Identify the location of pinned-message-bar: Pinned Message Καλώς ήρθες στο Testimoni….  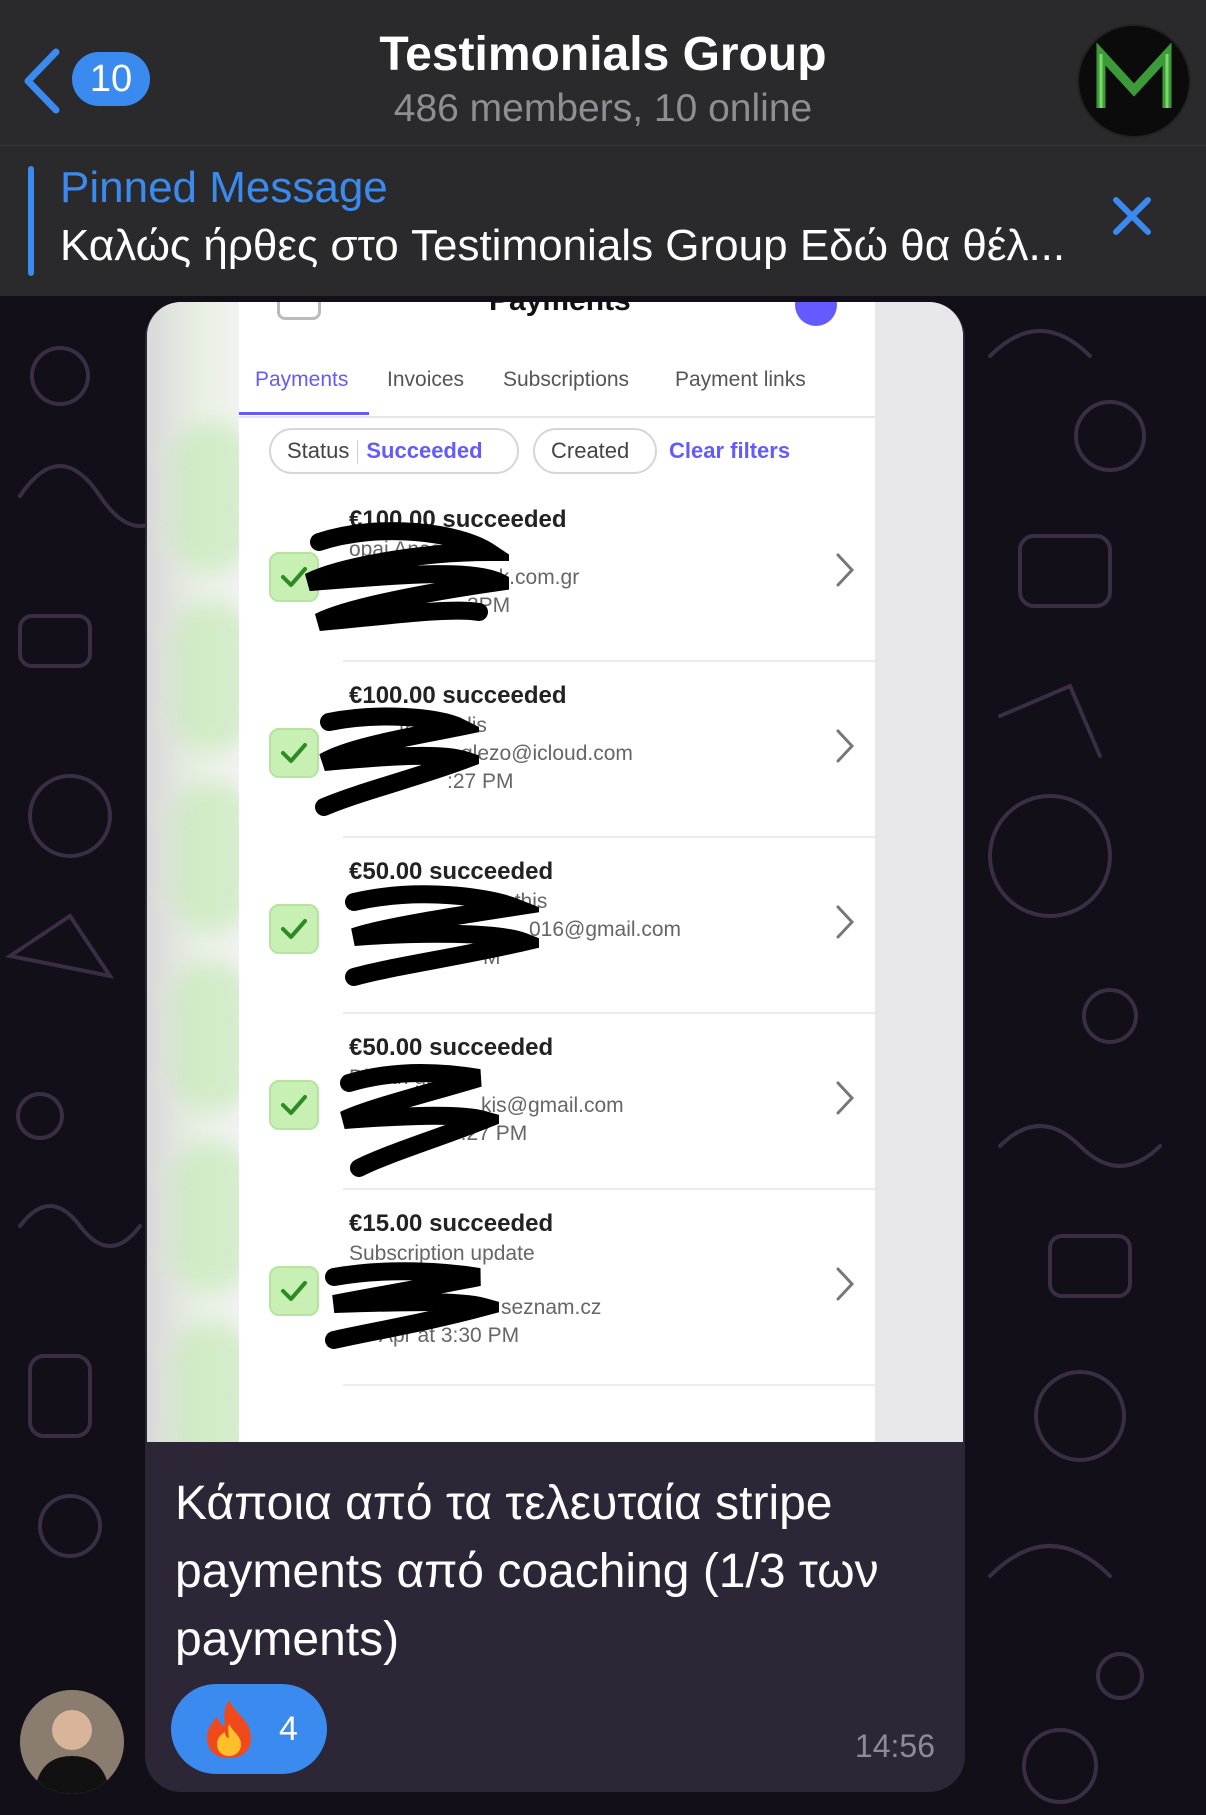
(603, 221).